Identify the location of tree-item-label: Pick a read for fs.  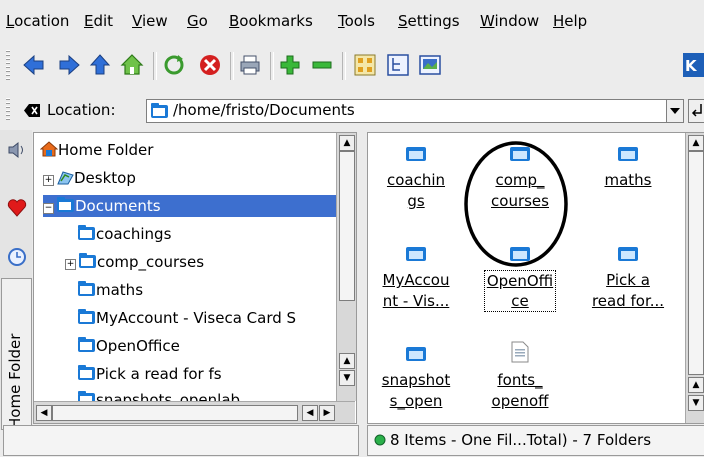
(159, 374).